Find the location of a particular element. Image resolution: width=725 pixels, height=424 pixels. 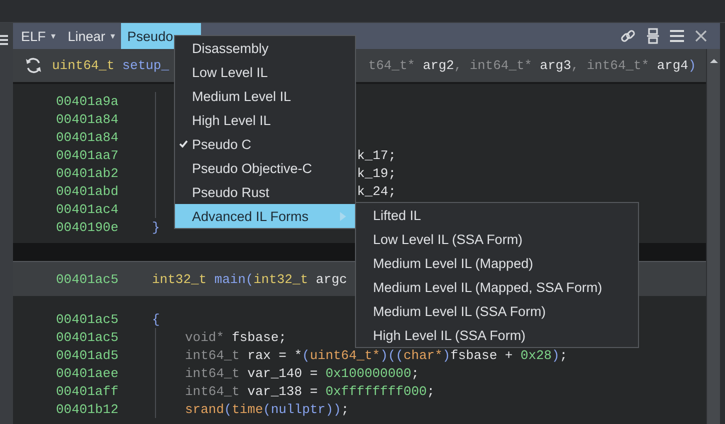

address-text: 0040190e is located at coordinates (88, 227).